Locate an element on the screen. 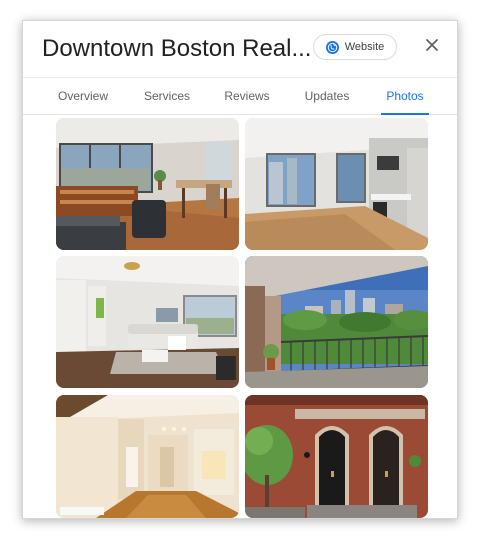 Image resolution: width=480 pixels, height=539 pixels. website-button-label: Website is located at coordinates (364, 47).